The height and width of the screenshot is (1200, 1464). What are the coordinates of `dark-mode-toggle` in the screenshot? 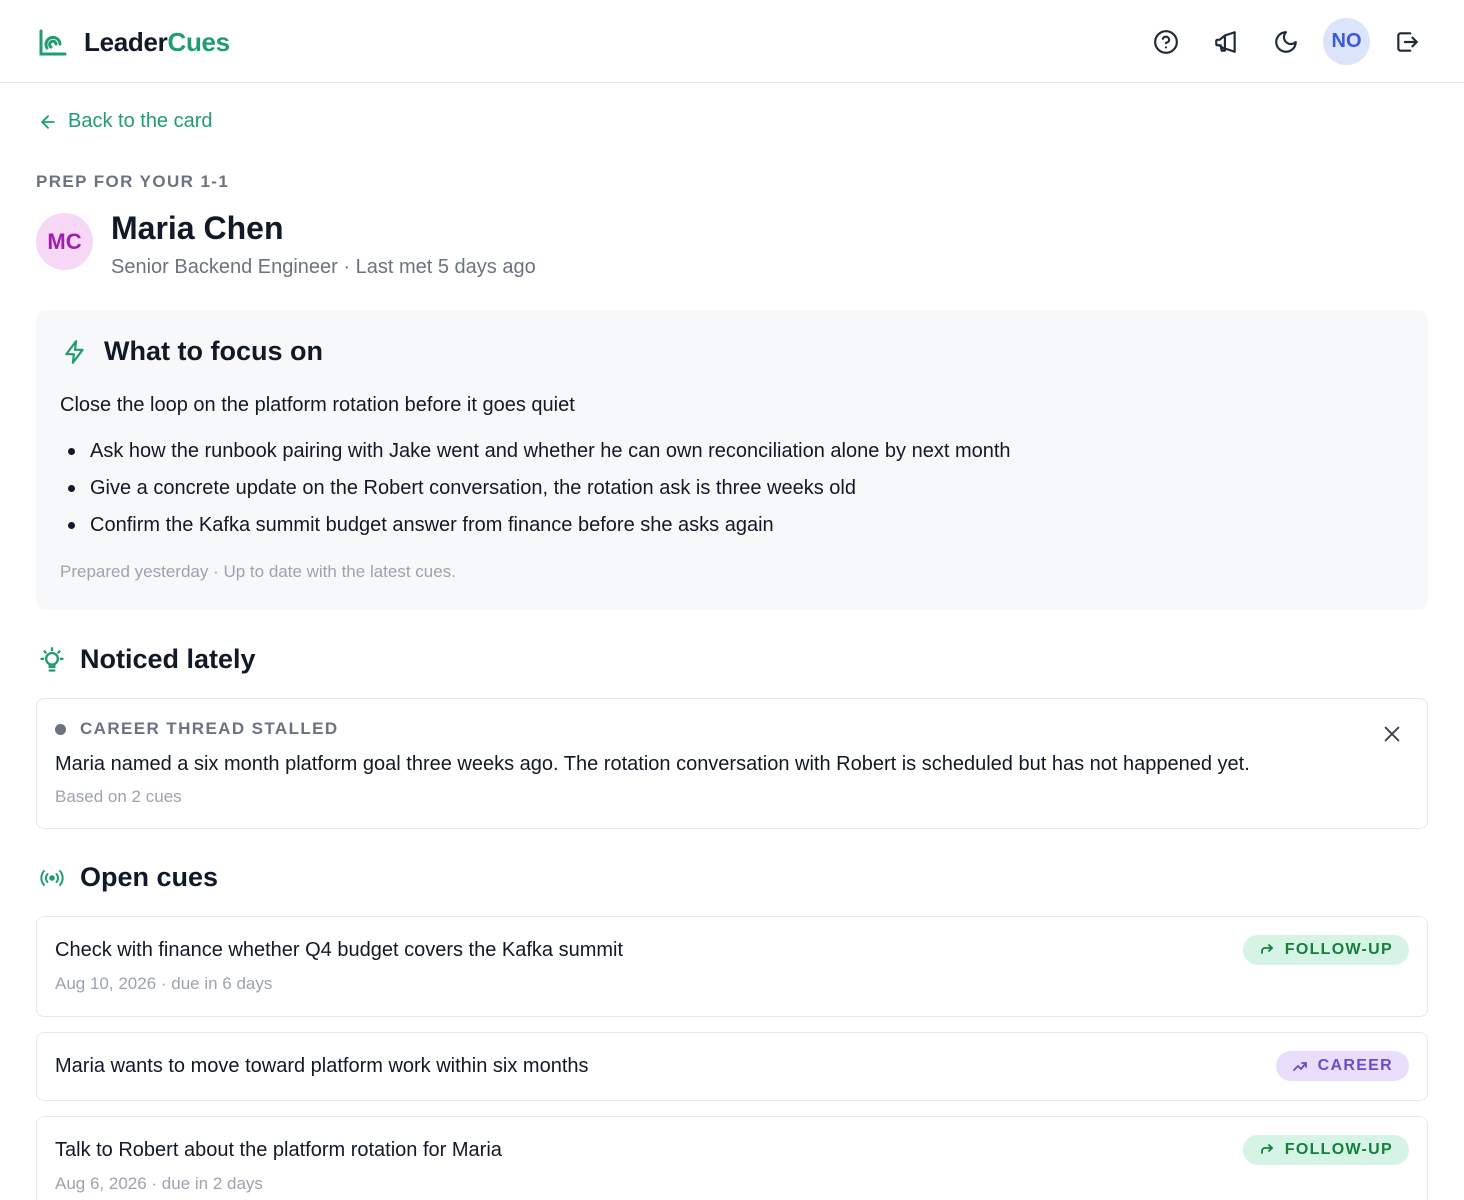 It's located at (1286, 42).